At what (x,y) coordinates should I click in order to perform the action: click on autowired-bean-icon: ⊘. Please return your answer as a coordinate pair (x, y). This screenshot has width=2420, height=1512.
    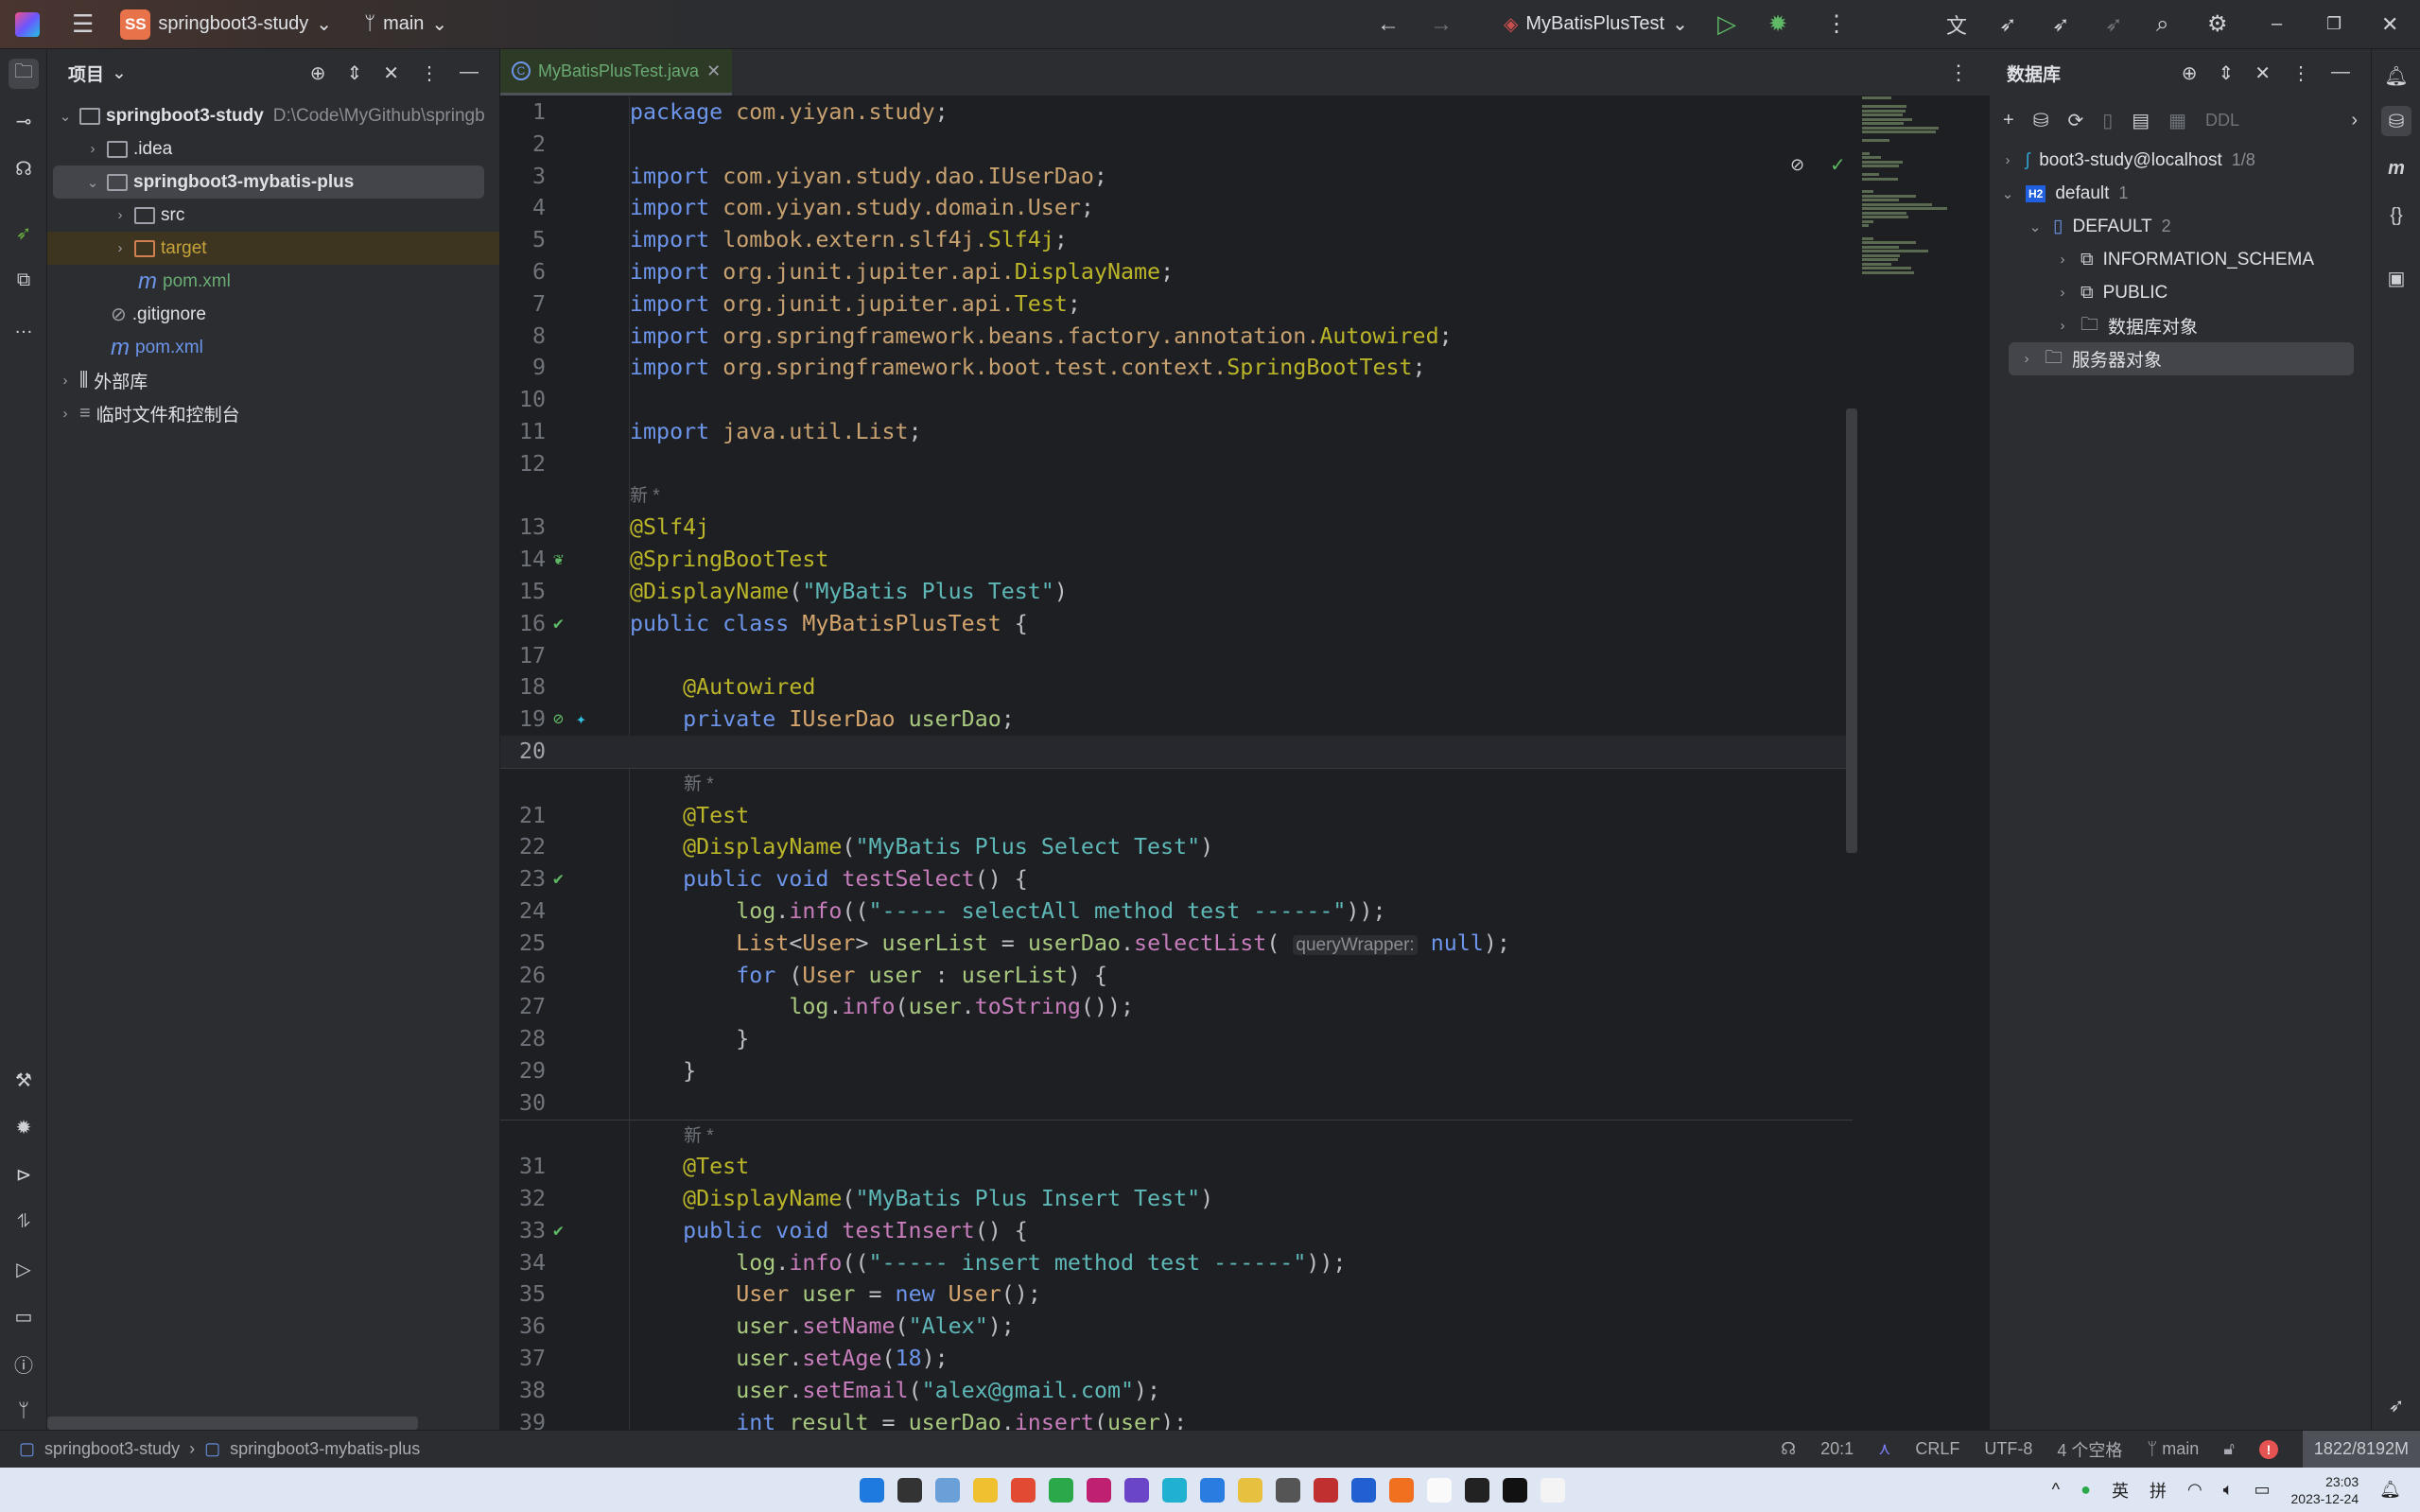
    Looking at the image, I should click on (562, 719).